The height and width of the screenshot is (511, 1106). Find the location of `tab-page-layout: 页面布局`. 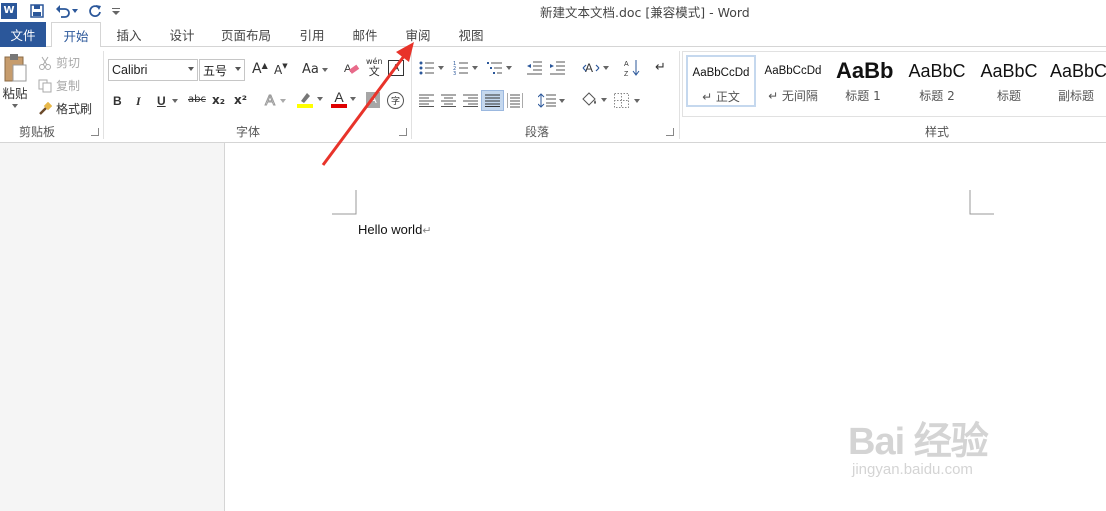

tab-page-layout: 页面布局 is located at coordinates (246, 34).